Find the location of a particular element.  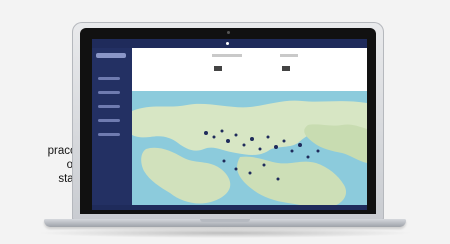

app-topbar is located at coordinates (229, 43).